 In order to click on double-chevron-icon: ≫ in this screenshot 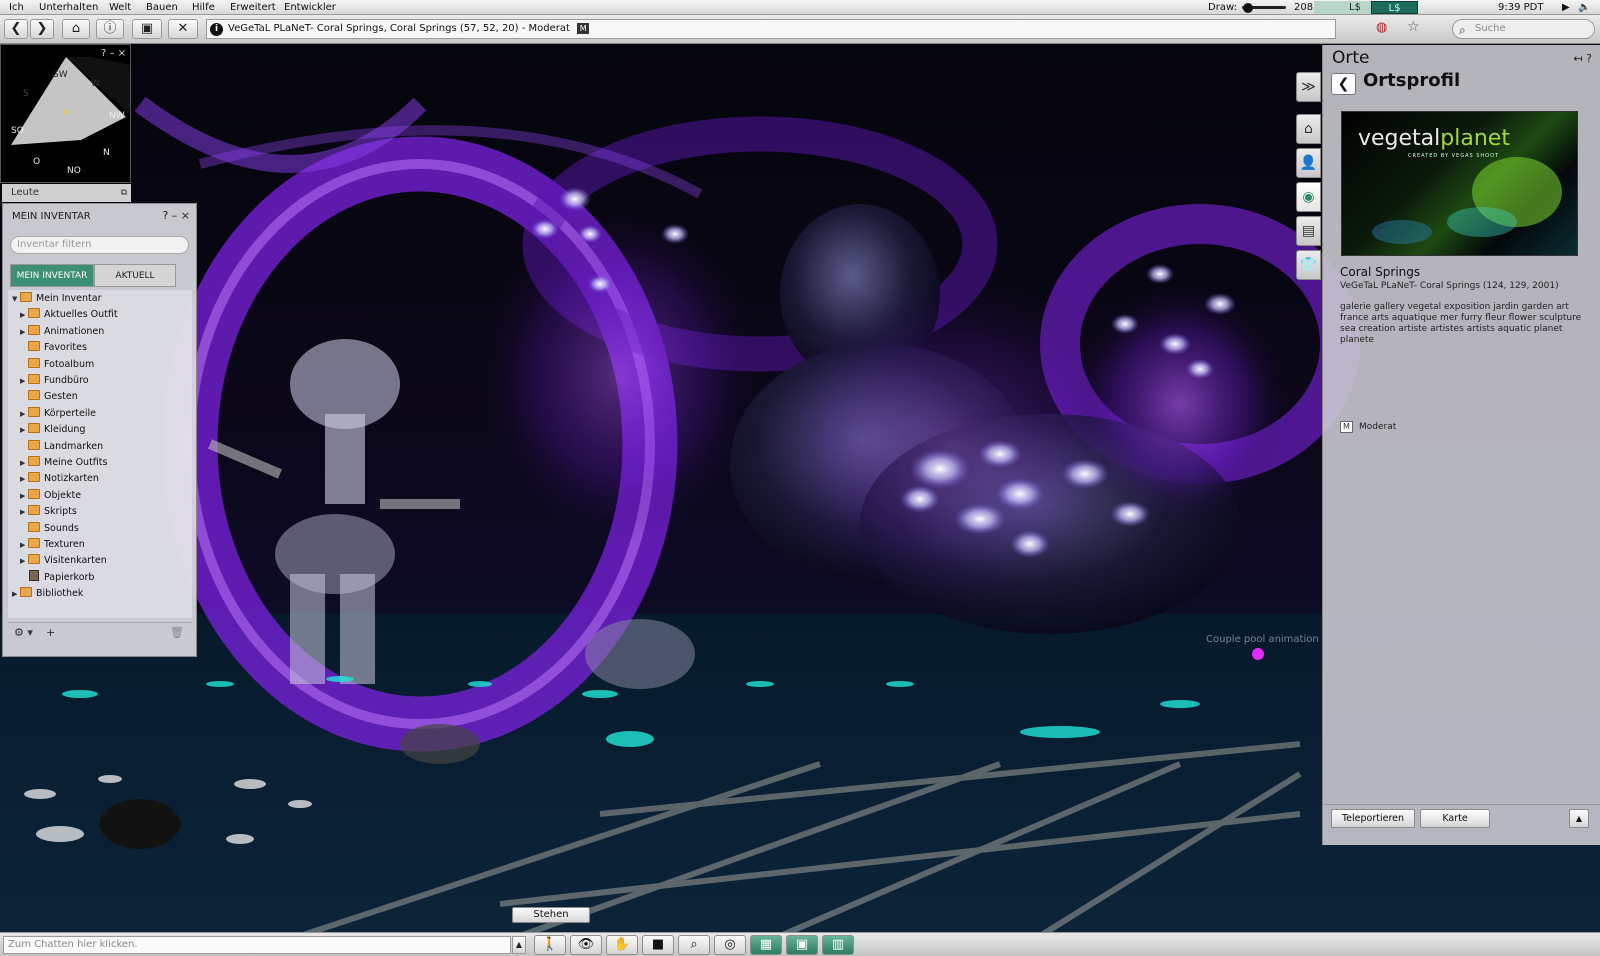, I will do `click(1308, 87)`.